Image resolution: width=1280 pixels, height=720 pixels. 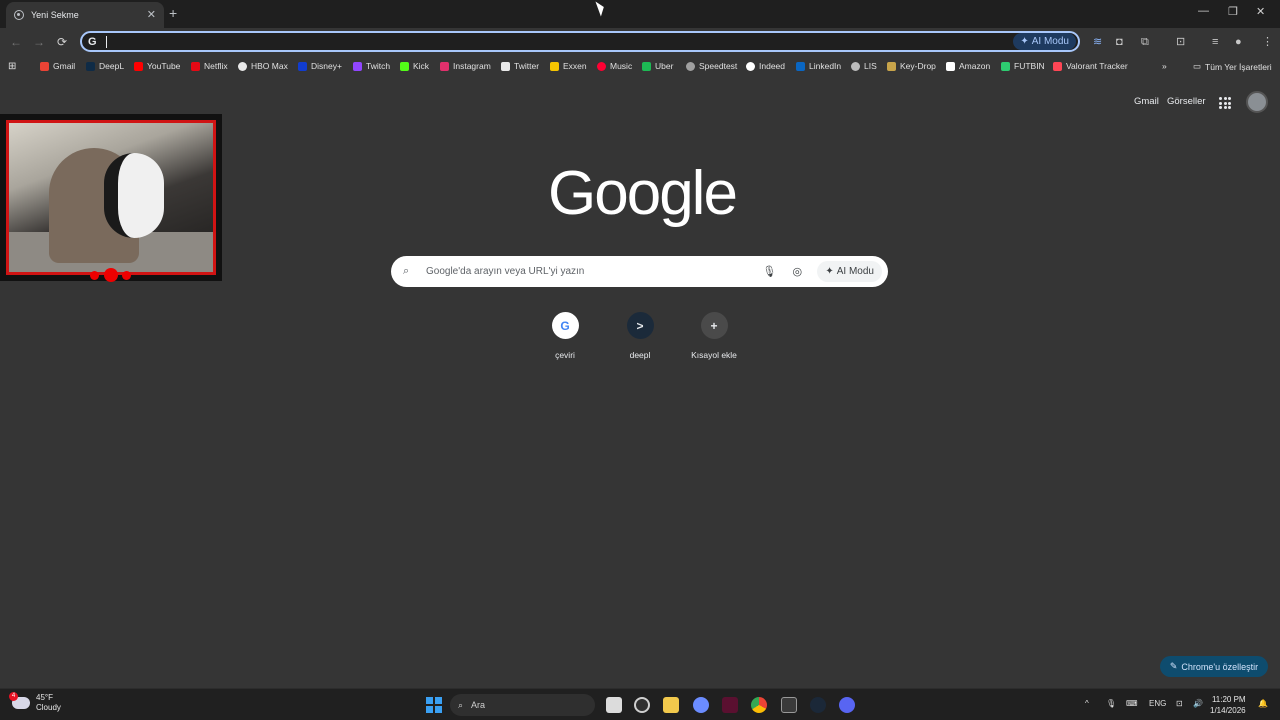 I want to click on folder-icon: ▭, so click(x=1197, y=66).